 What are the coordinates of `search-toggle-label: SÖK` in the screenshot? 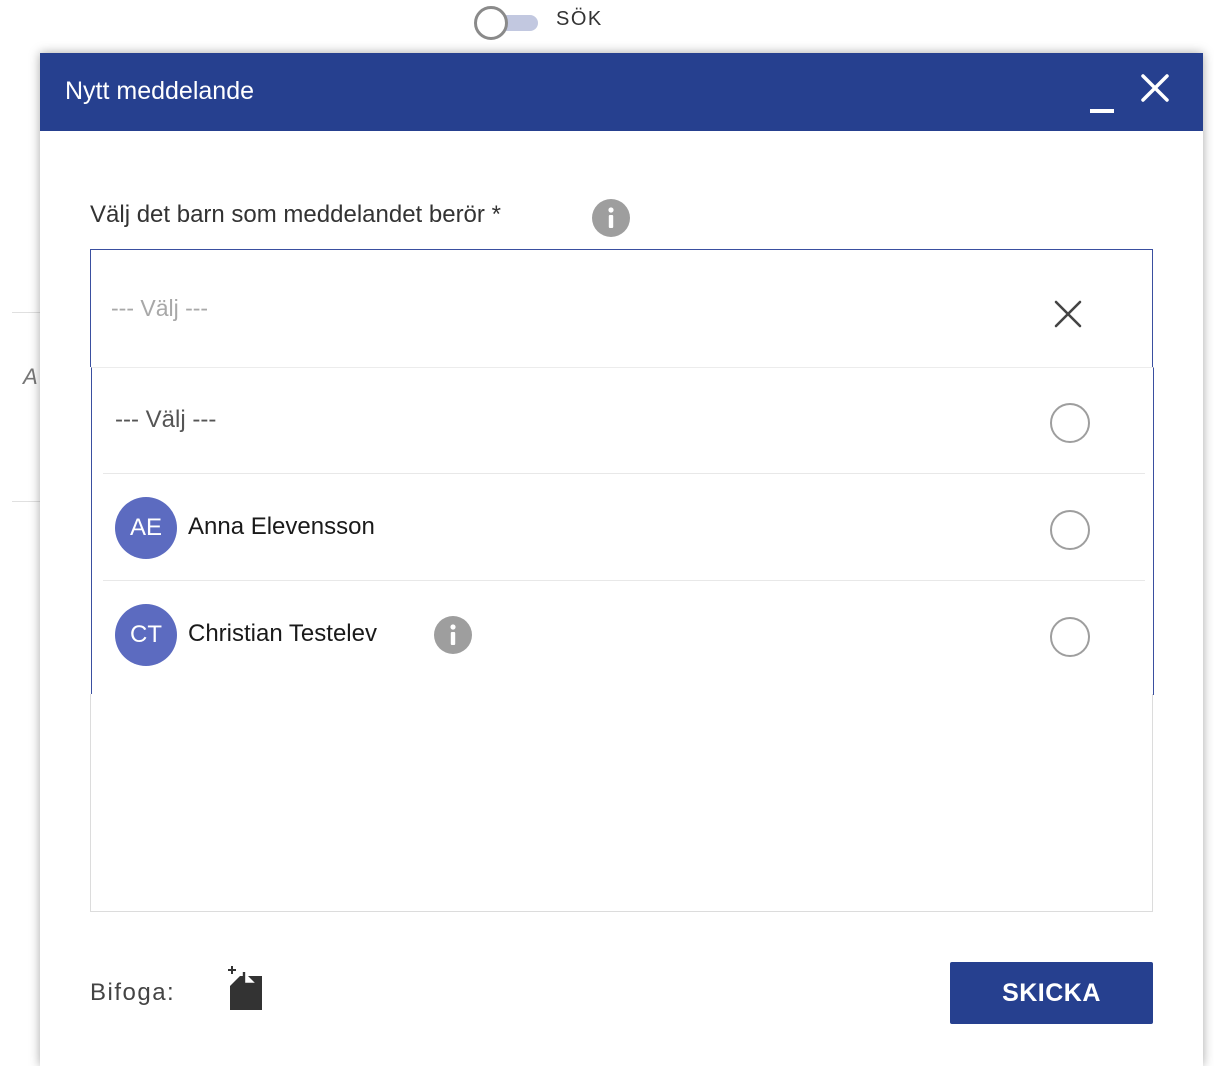 It's located at (579, 19).